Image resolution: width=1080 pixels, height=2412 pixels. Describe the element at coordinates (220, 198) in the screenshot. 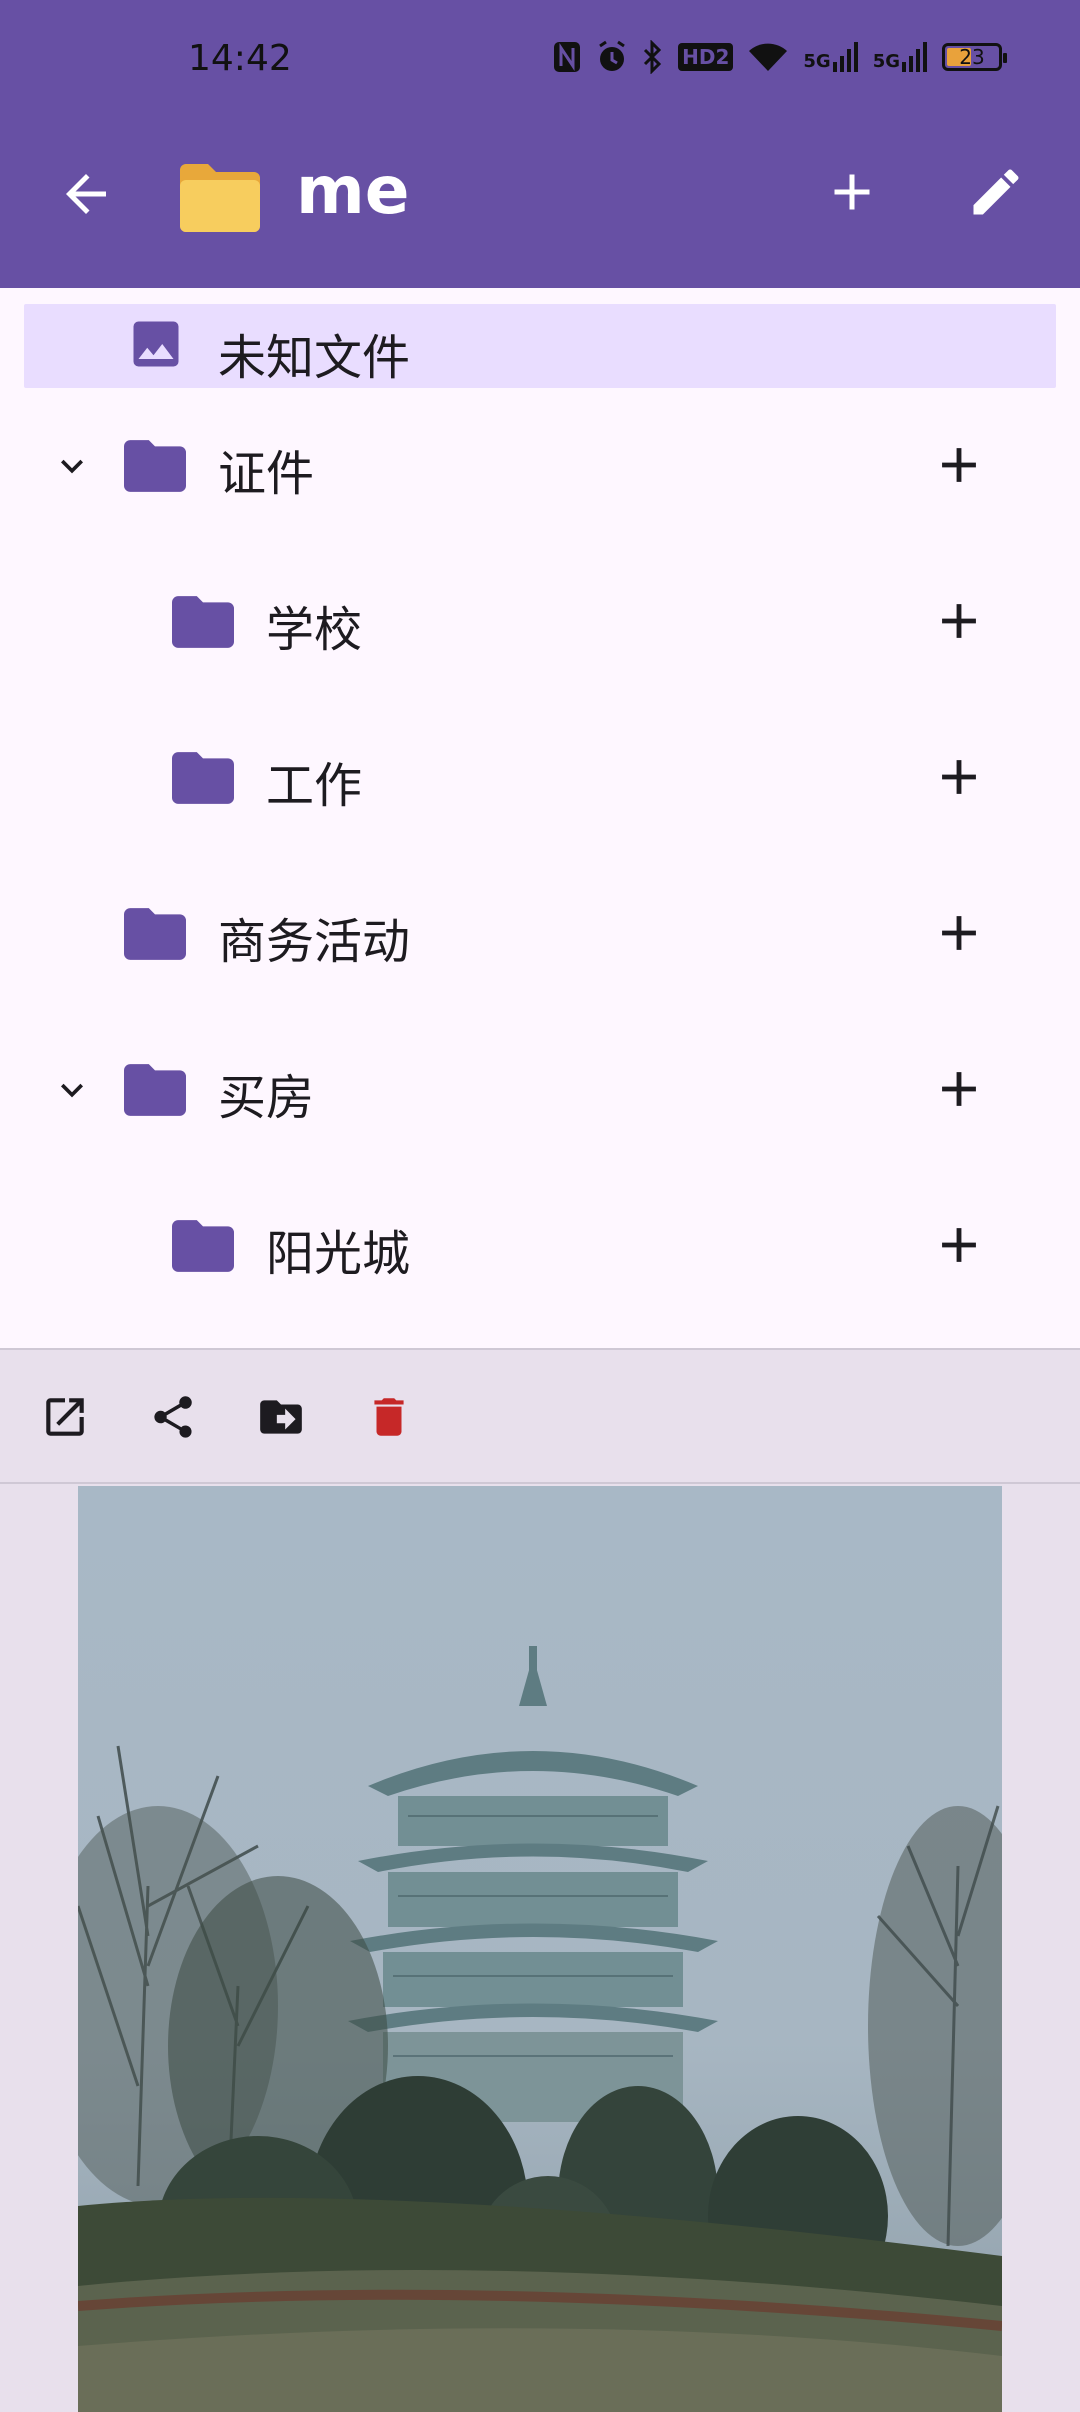

I see `folder-emoji-icon` at that location.